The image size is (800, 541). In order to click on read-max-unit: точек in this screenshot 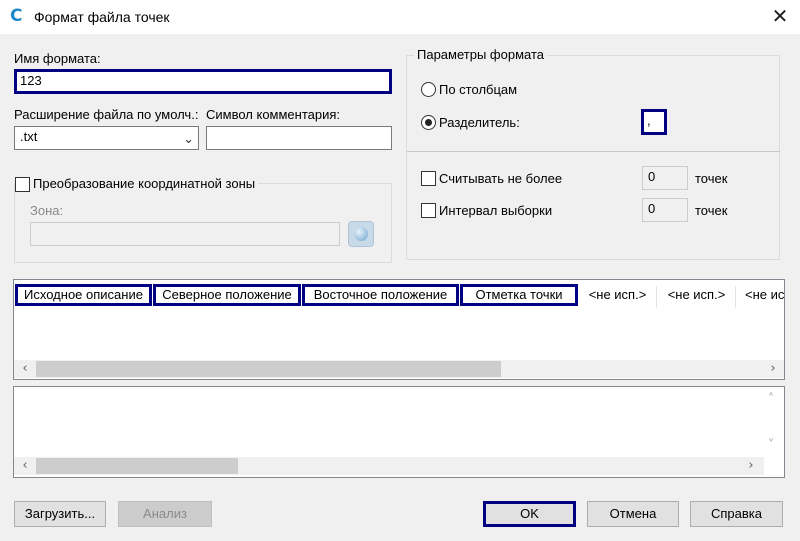, I will do `click(711, 178)`.